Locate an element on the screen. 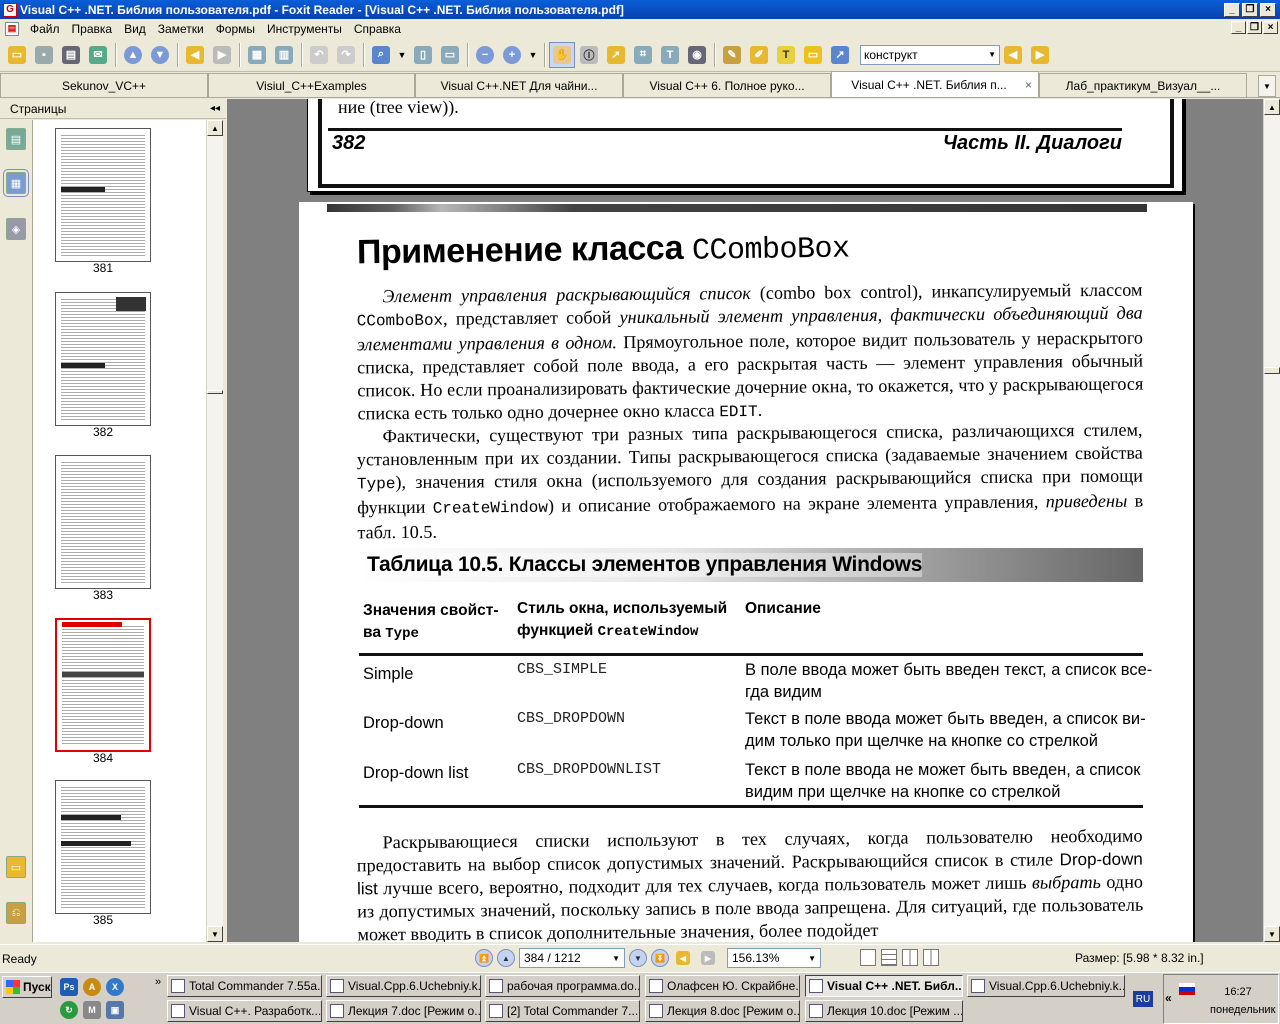 This screenshot has height=1024, width=1280. pages-icon: ▦ is located at coordinates (16, 183).